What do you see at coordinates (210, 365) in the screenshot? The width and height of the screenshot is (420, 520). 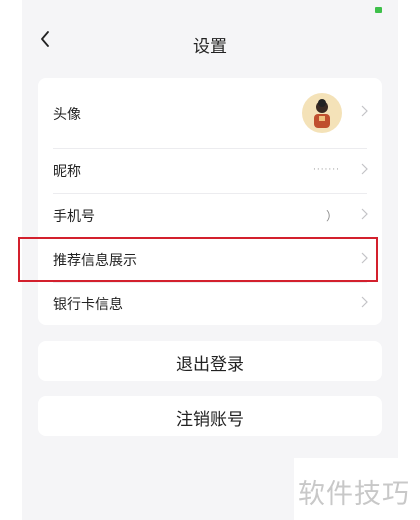 I see `logout-label: 退出登录` at bounding box center [210, 365].